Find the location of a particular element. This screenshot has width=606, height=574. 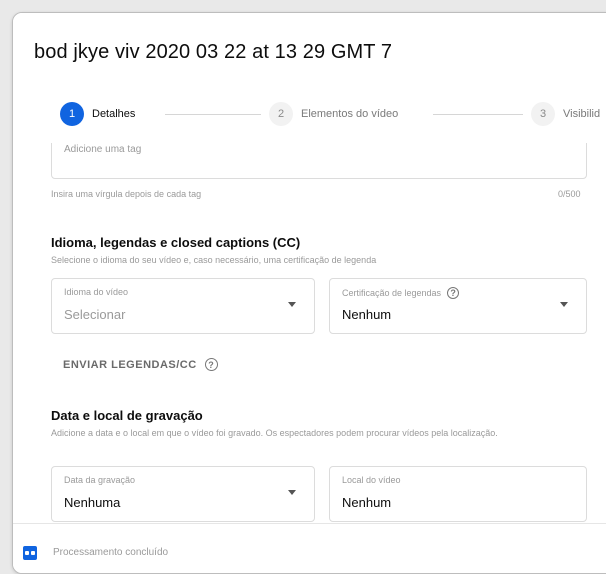

caption-cert-select: Certificação de legendas ? Nenhum is located at coordinates (458, 306).